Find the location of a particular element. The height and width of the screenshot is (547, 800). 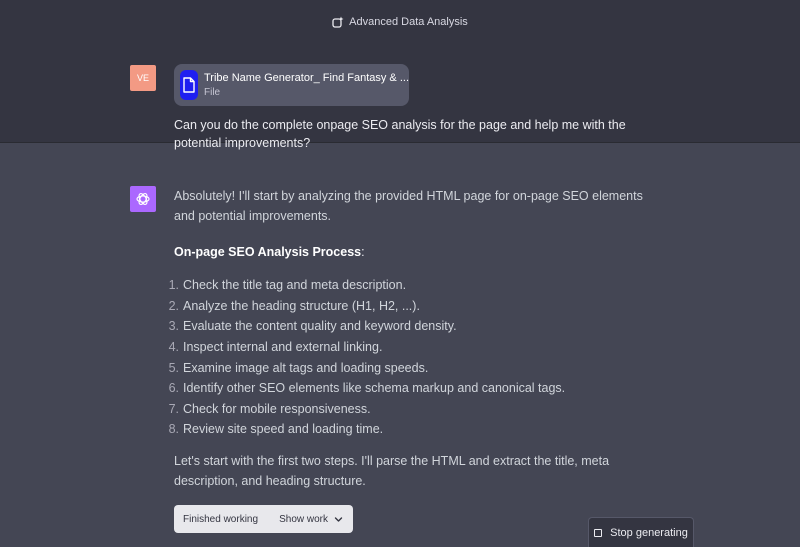

show-work-button: Show work is located at coordinates (311, 519).